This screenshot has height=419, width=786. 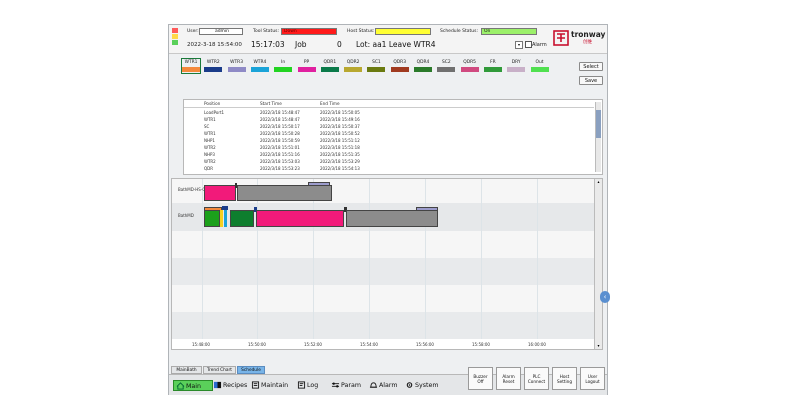 I want to click on nav-alarm-label: Alarm, so click(x=388, y=385).